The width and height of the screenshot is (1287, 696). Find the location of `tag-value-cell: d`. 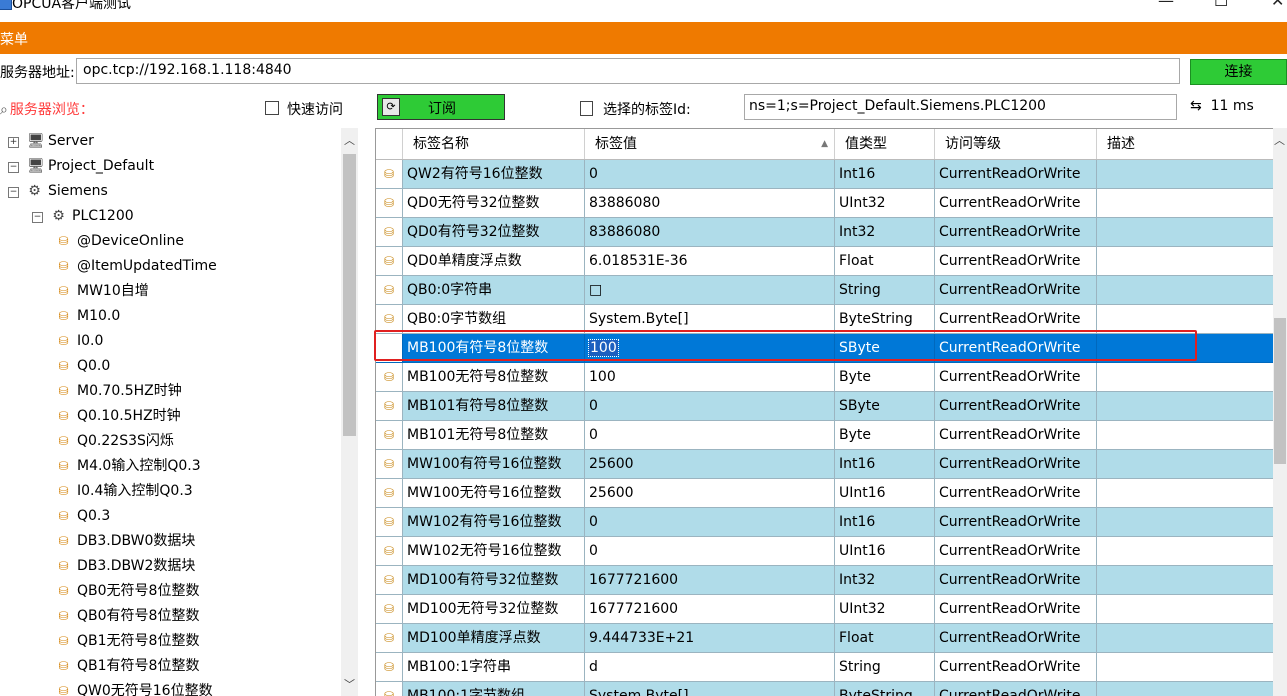

tag-value-cell: d is located at coordinates (710, 667).